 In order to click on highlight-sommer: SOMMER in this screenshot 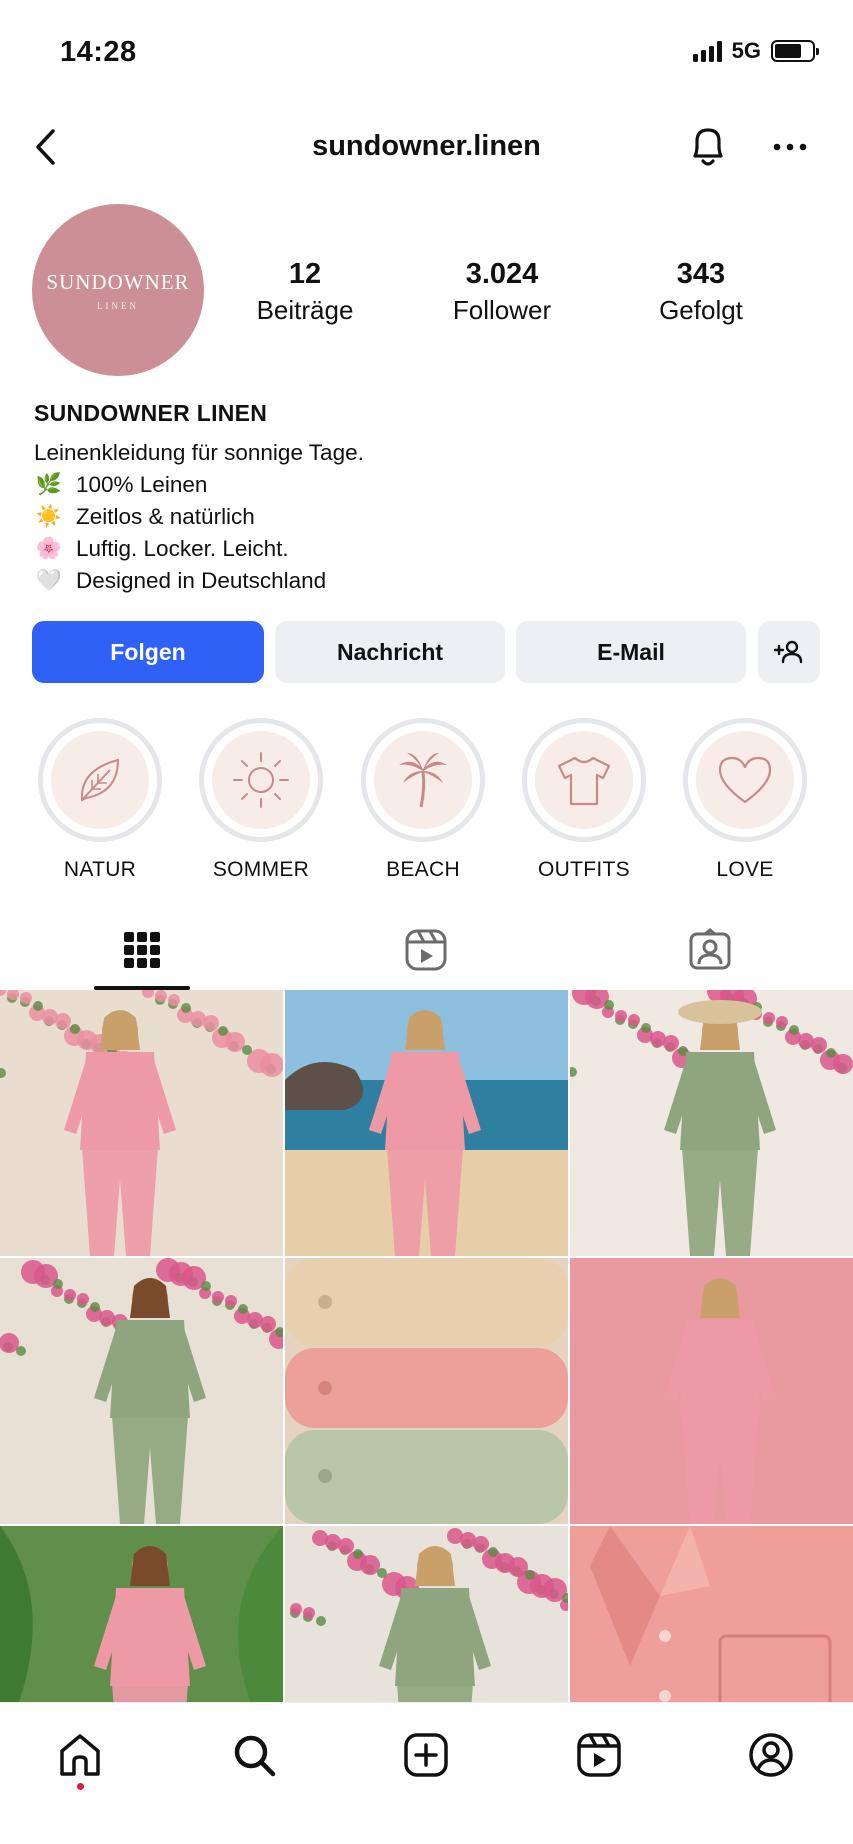, I will do `click(261, 800)`.